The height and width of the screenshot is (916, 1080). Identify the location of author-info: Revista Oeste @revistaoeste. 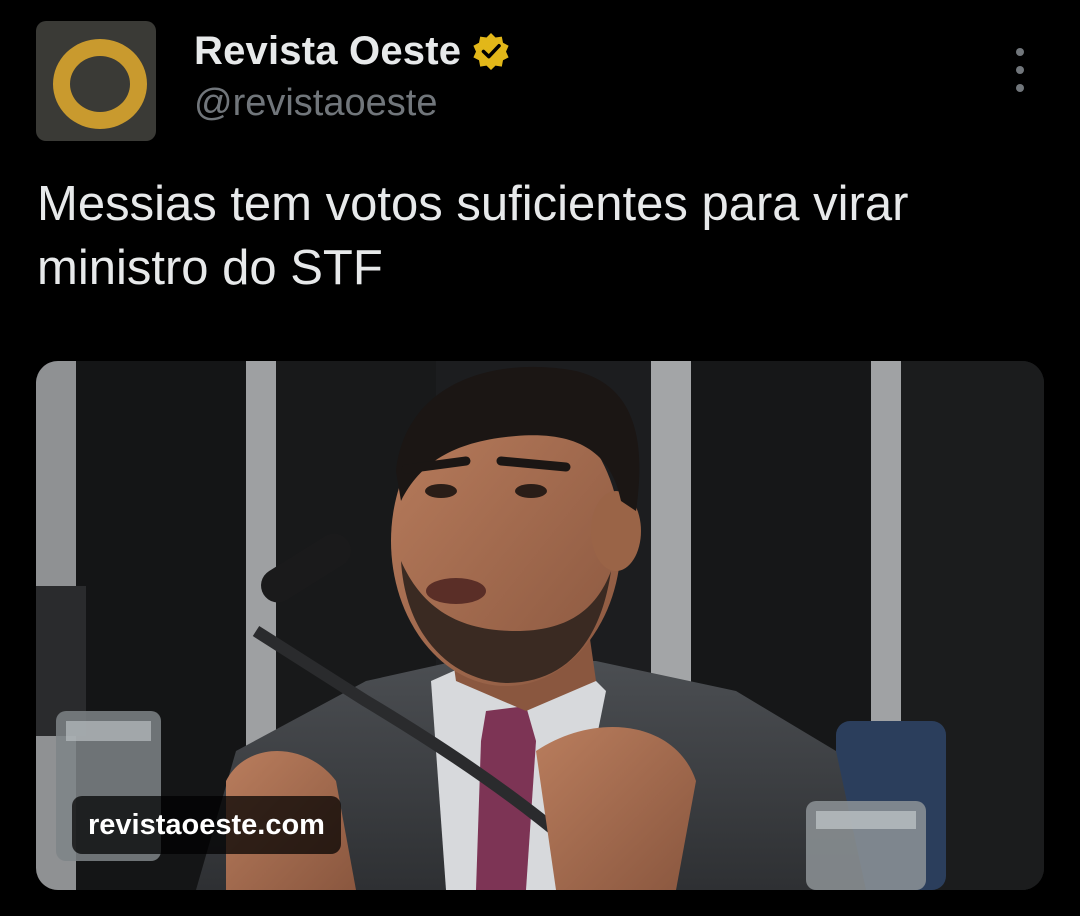
(352, 75).